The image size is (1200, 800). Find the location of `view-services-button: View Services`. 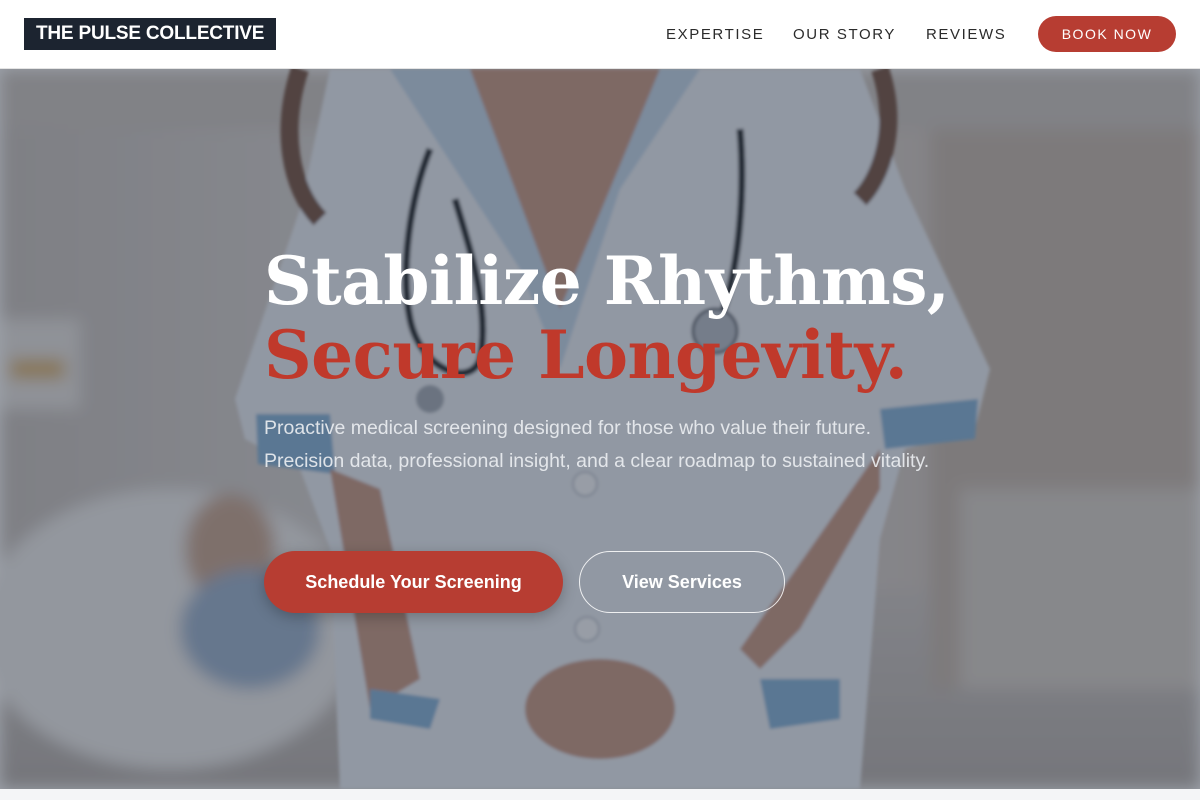

view-services-button: View Services is located at coordinates (682, 582).